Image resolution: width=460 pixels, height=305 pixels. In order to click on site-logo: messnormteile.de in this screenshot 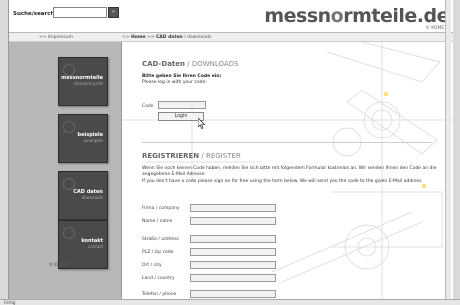, I will do `click(356, 16)`.